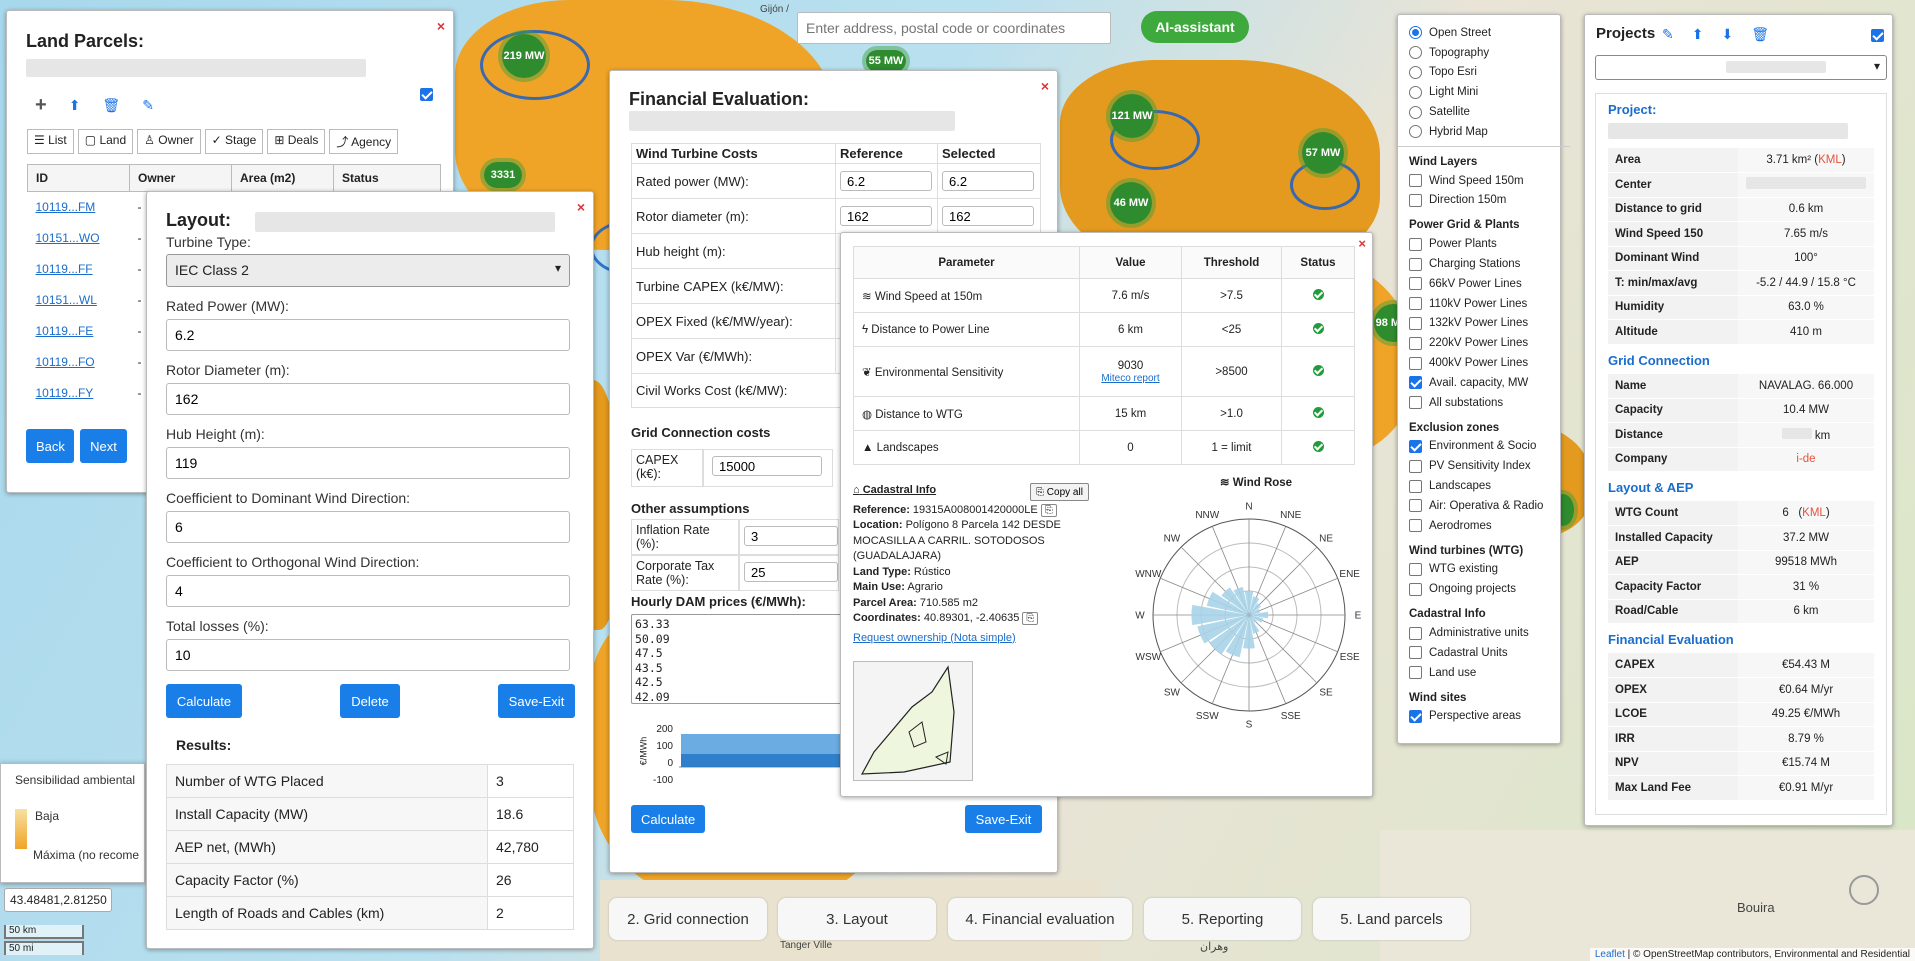 Image resolution: width=1915 pixels, height=961 pixels. Describe the element at coordinates (1484, 466) in the screenshot. I see `layer-toggle: PV Sensitivity Index` at that location.